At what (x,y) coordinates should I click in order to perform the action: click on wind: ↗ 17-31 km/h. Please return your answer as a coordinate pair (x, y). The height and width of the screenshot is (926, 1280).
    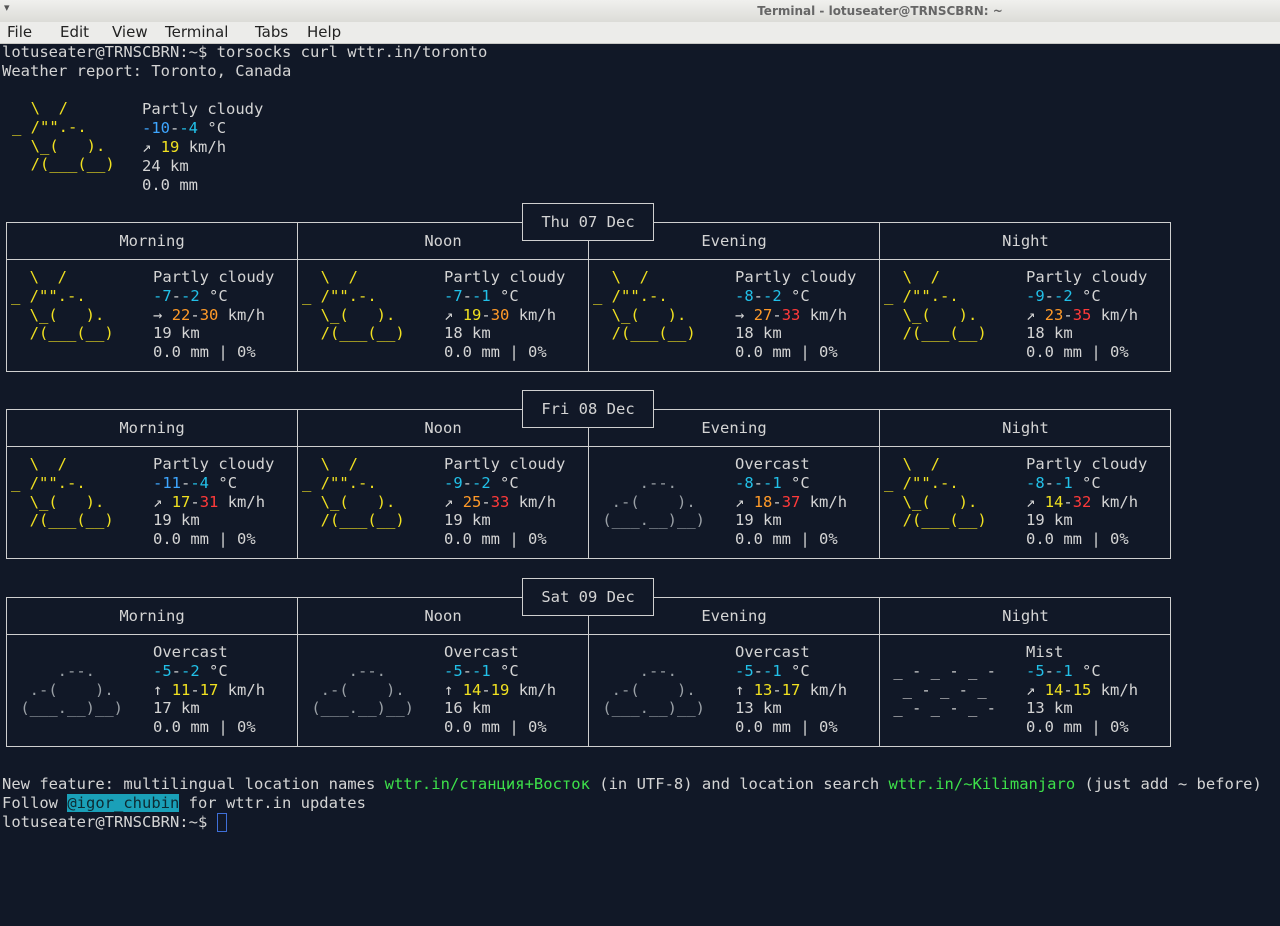
    Looking at the image, I should click on (209, 501).